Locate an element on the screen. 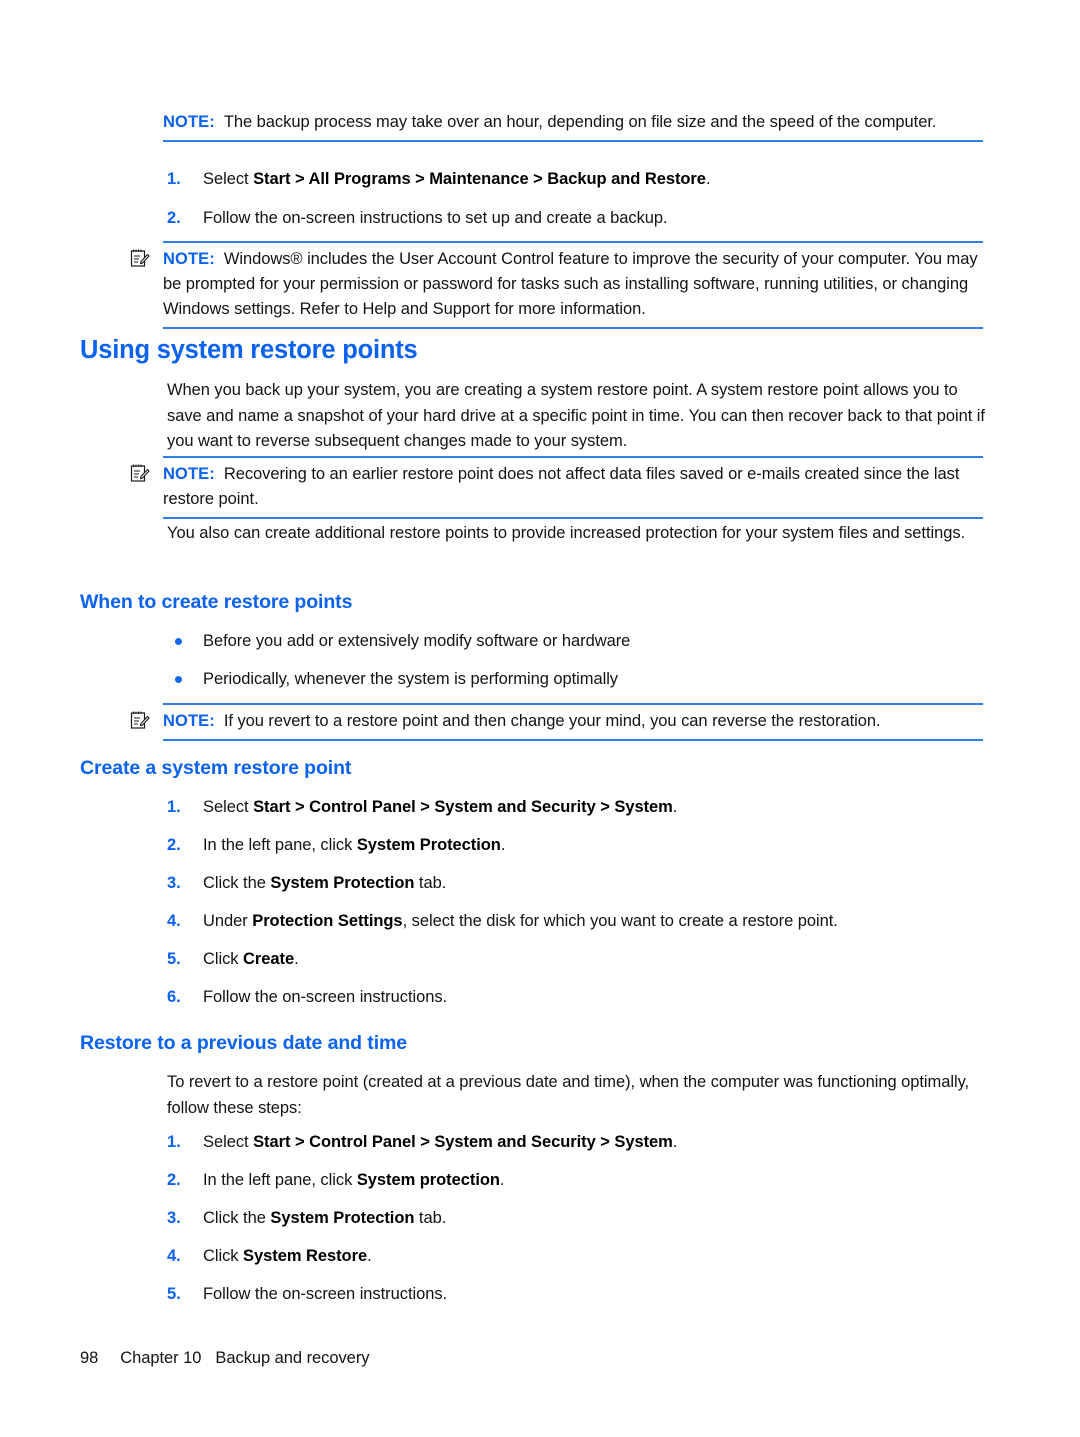 The width and height of the screenshot is (1080, 1437). list-item: 5. Follow the on-screen instructions. is located at coordinates (577, 1294).